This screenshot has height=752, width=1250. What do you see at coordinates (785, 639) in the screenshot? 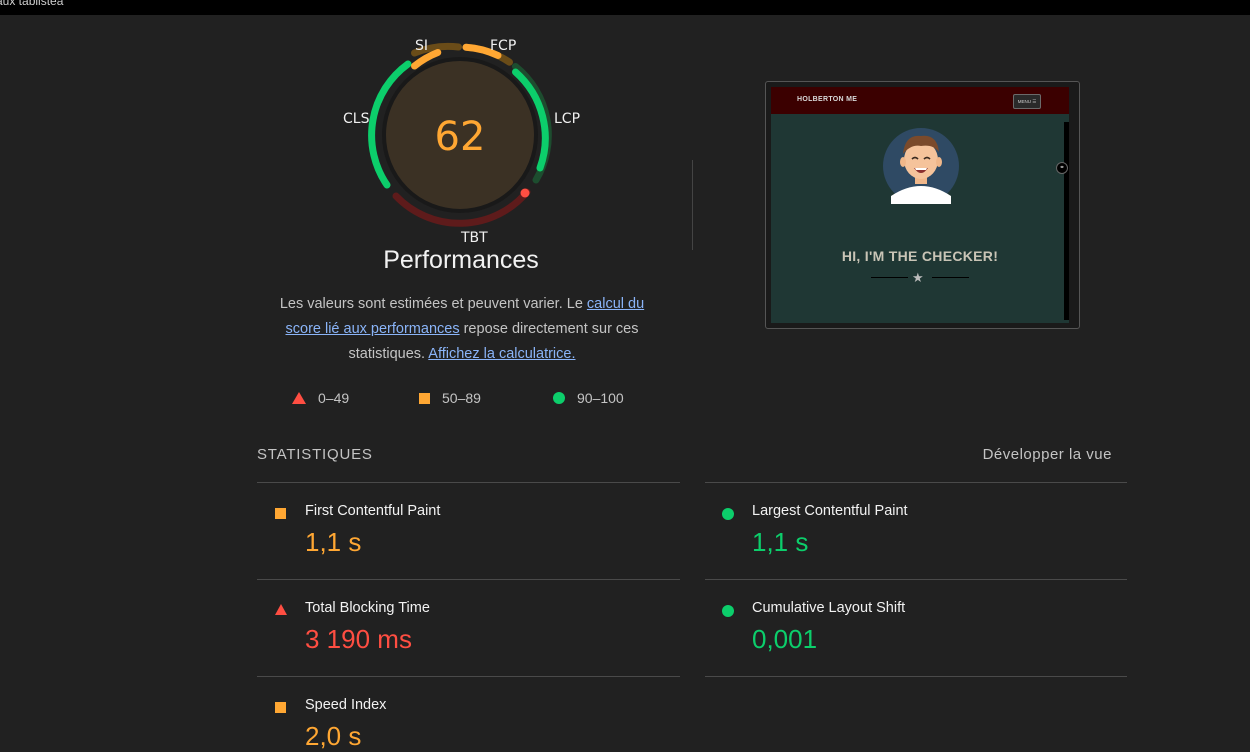
I see `metric-value: 0,001` at bounding box center [785, 639].